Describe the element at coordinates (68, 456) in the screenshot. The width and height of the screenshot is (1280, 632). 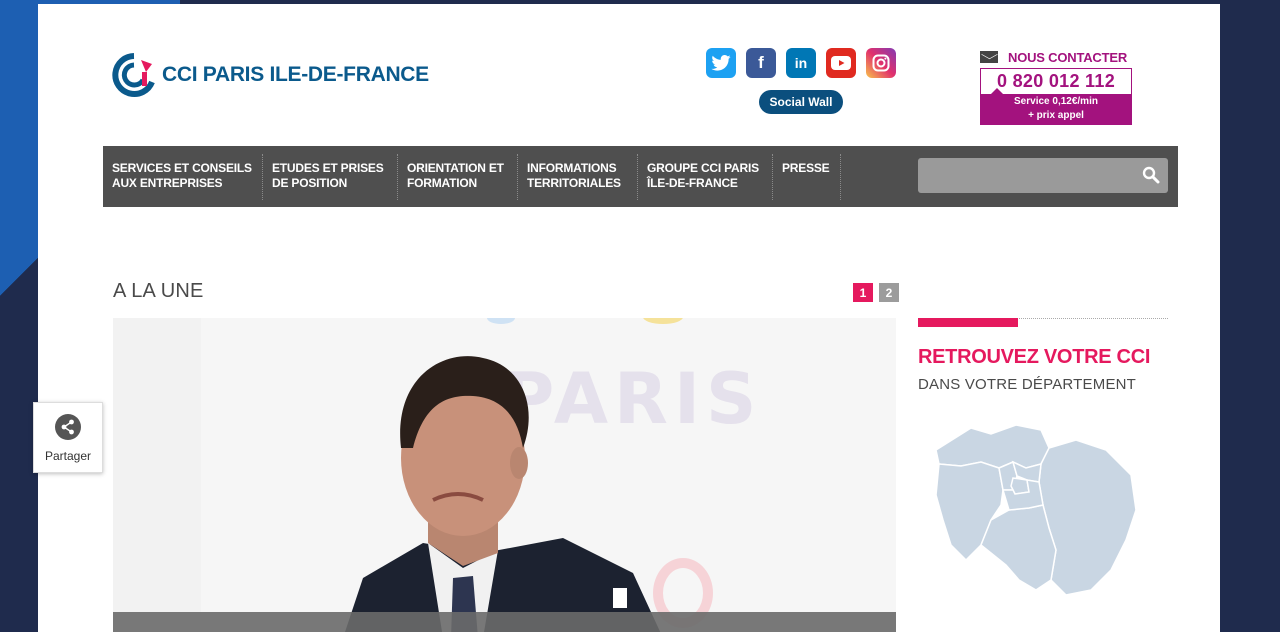
I see `share-label: Partager` at that location.